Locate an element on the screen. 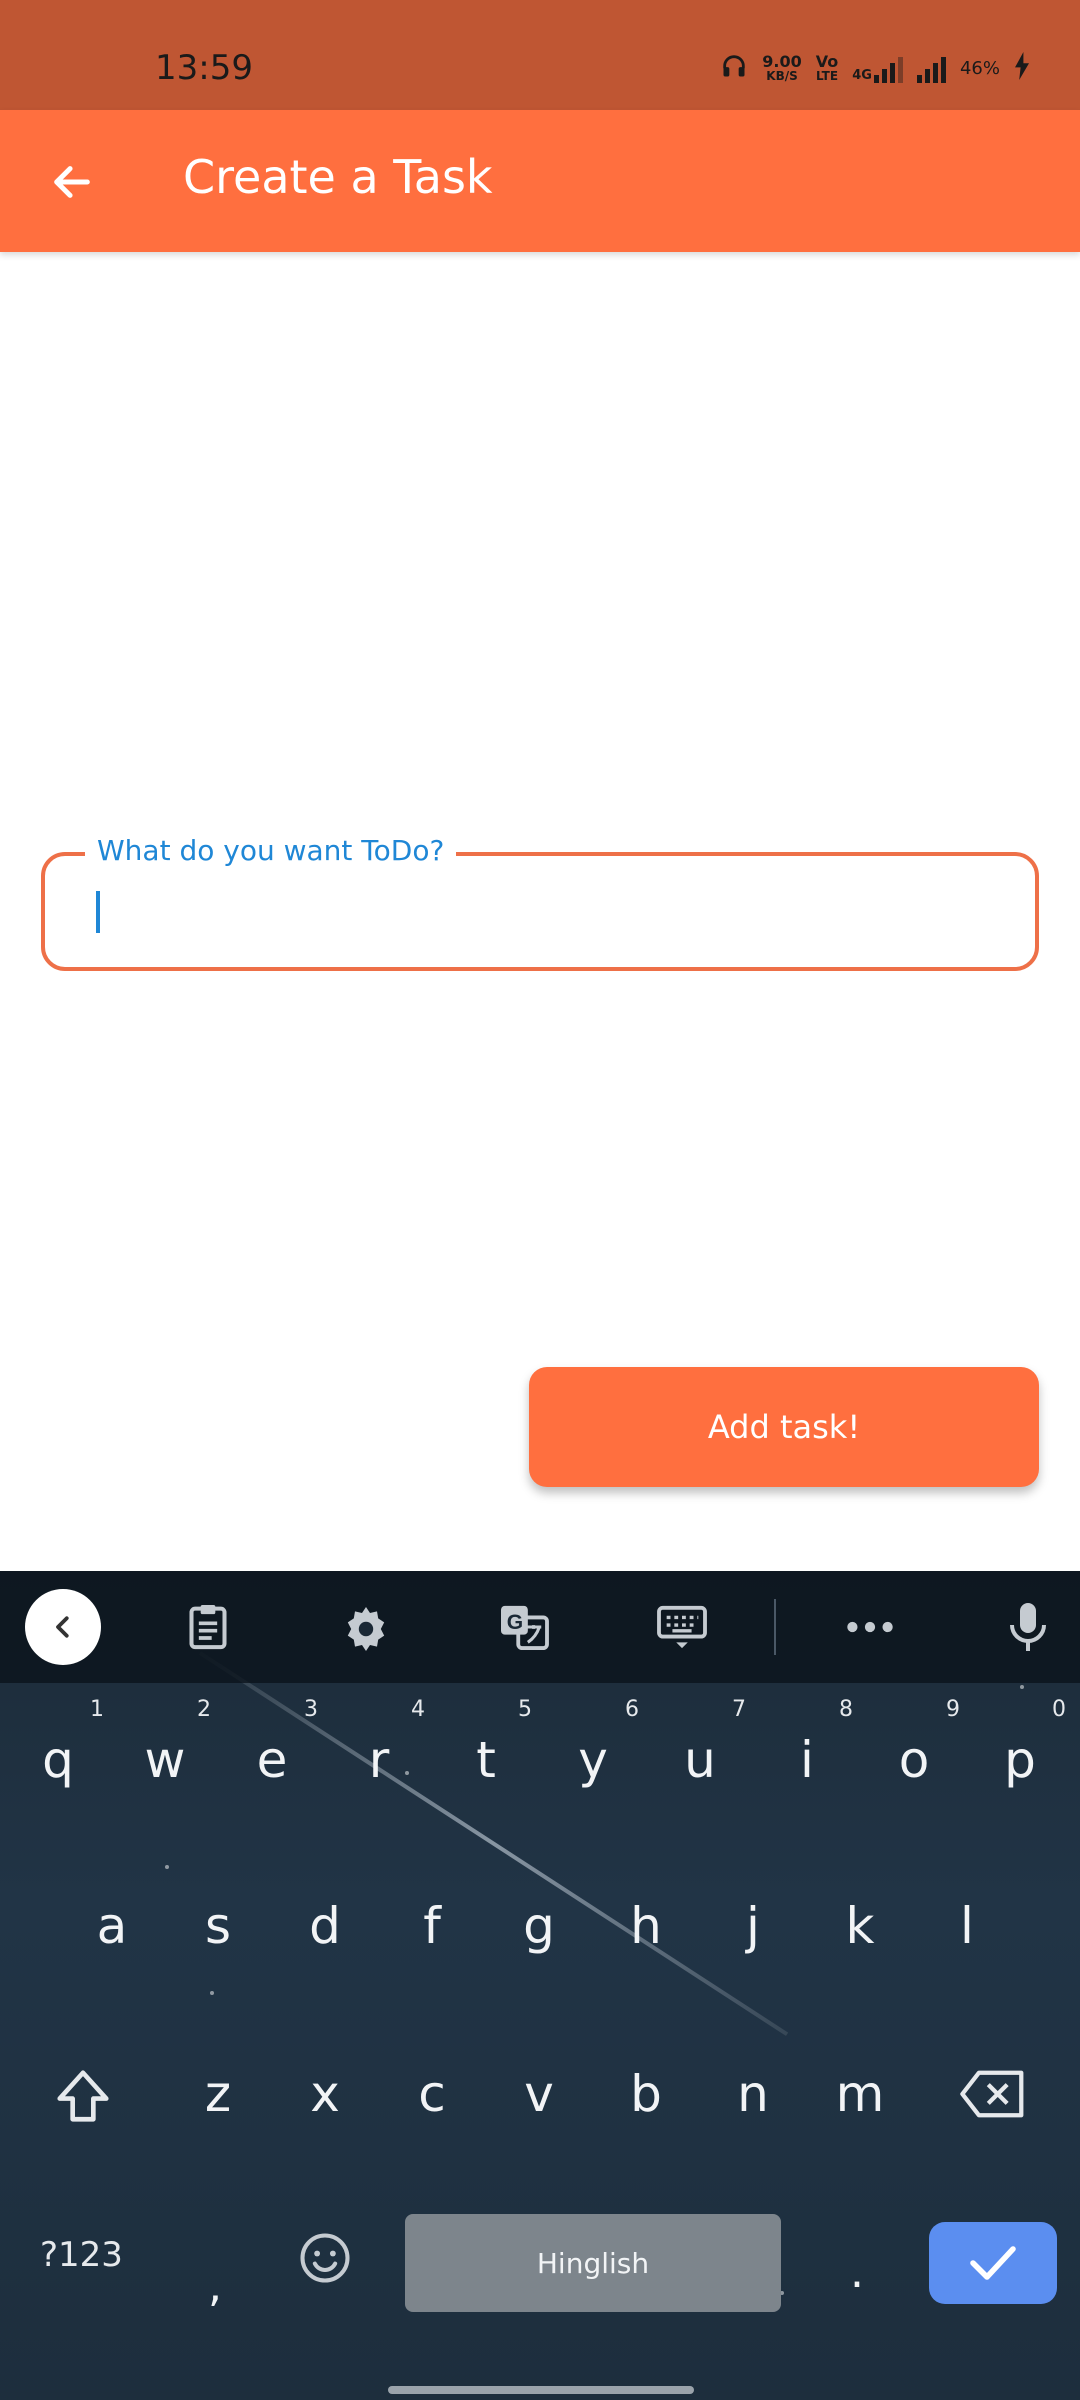 This screenshot has height=2400, width=1080. emoji-key is located at coordinates (326, 2259).